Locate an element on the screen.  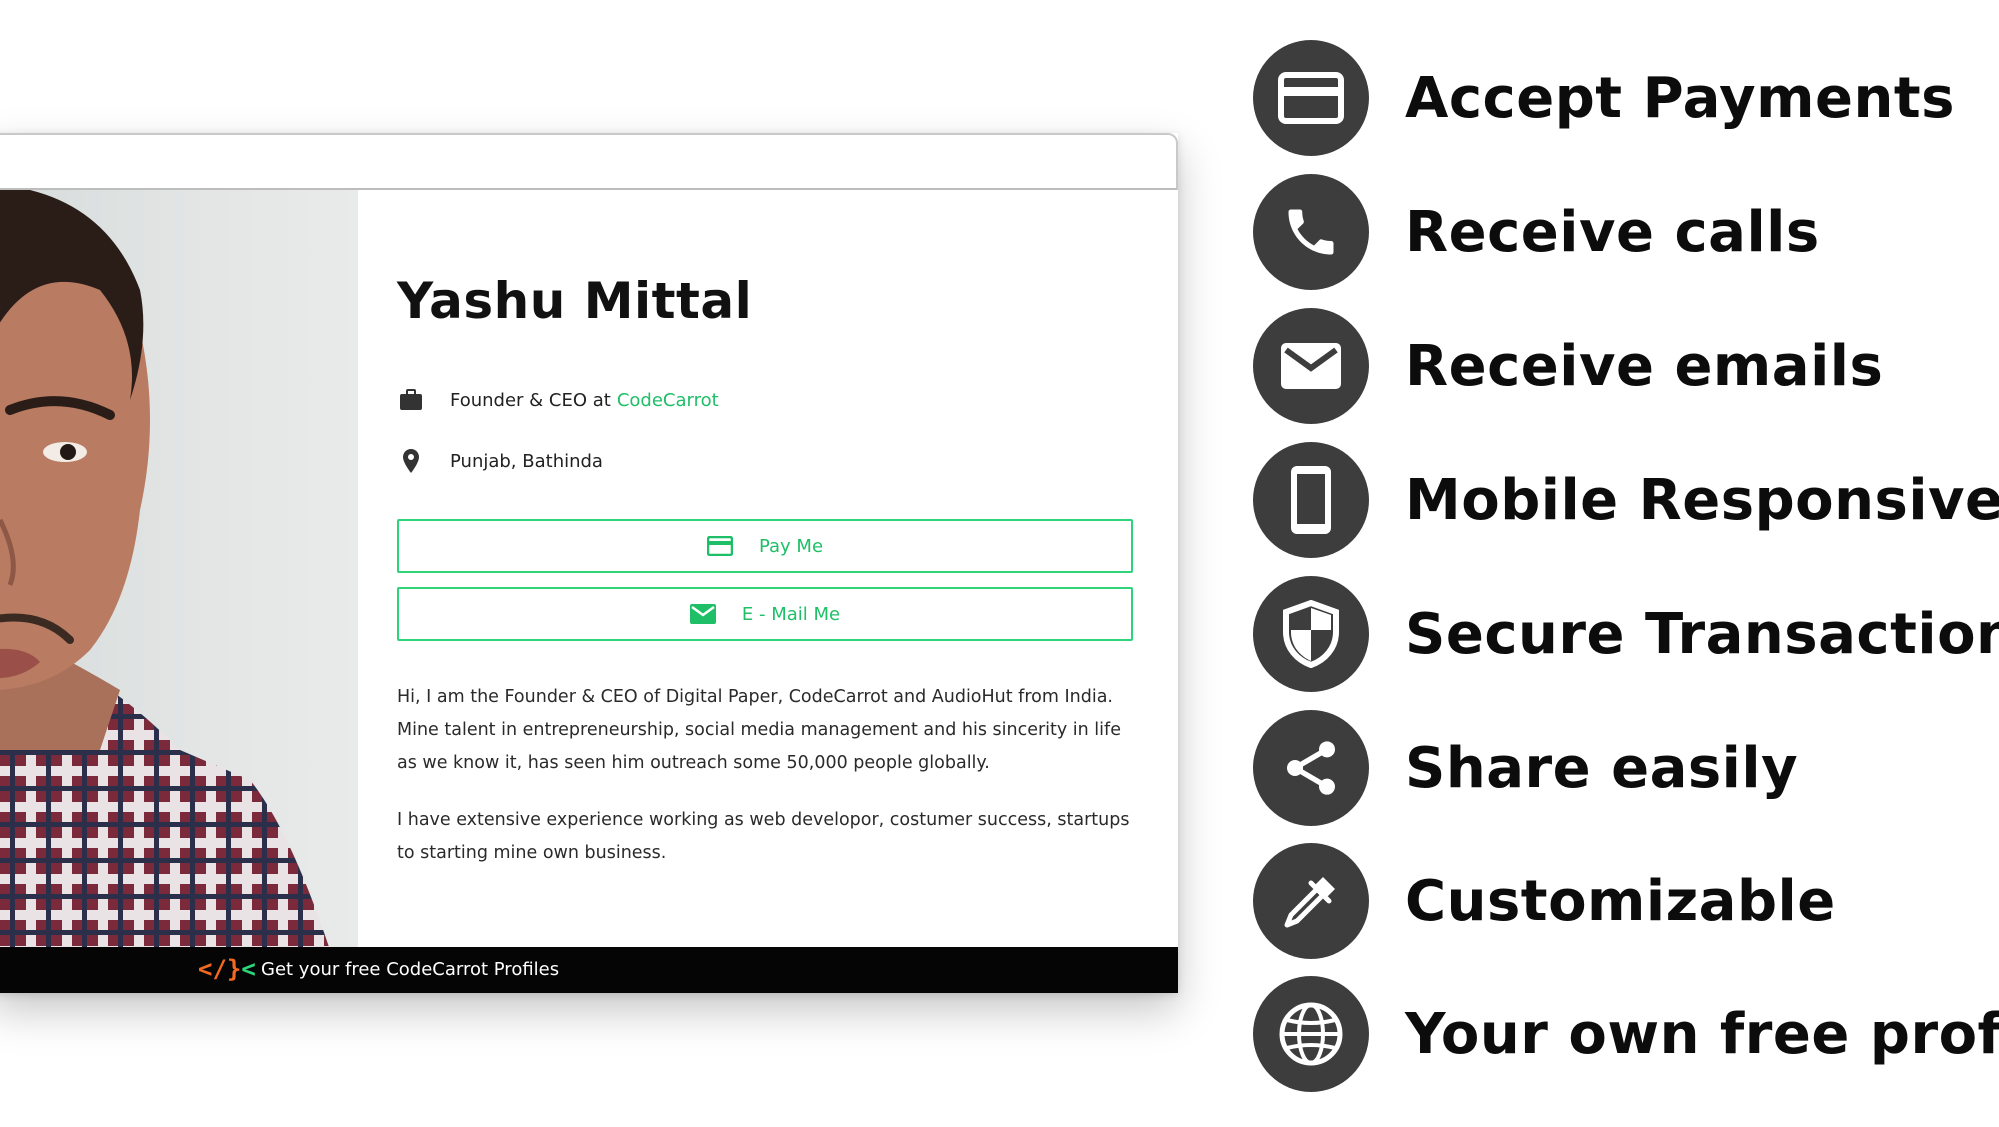
role-text: Founder & CEO at is located at coordinates (530, 400).